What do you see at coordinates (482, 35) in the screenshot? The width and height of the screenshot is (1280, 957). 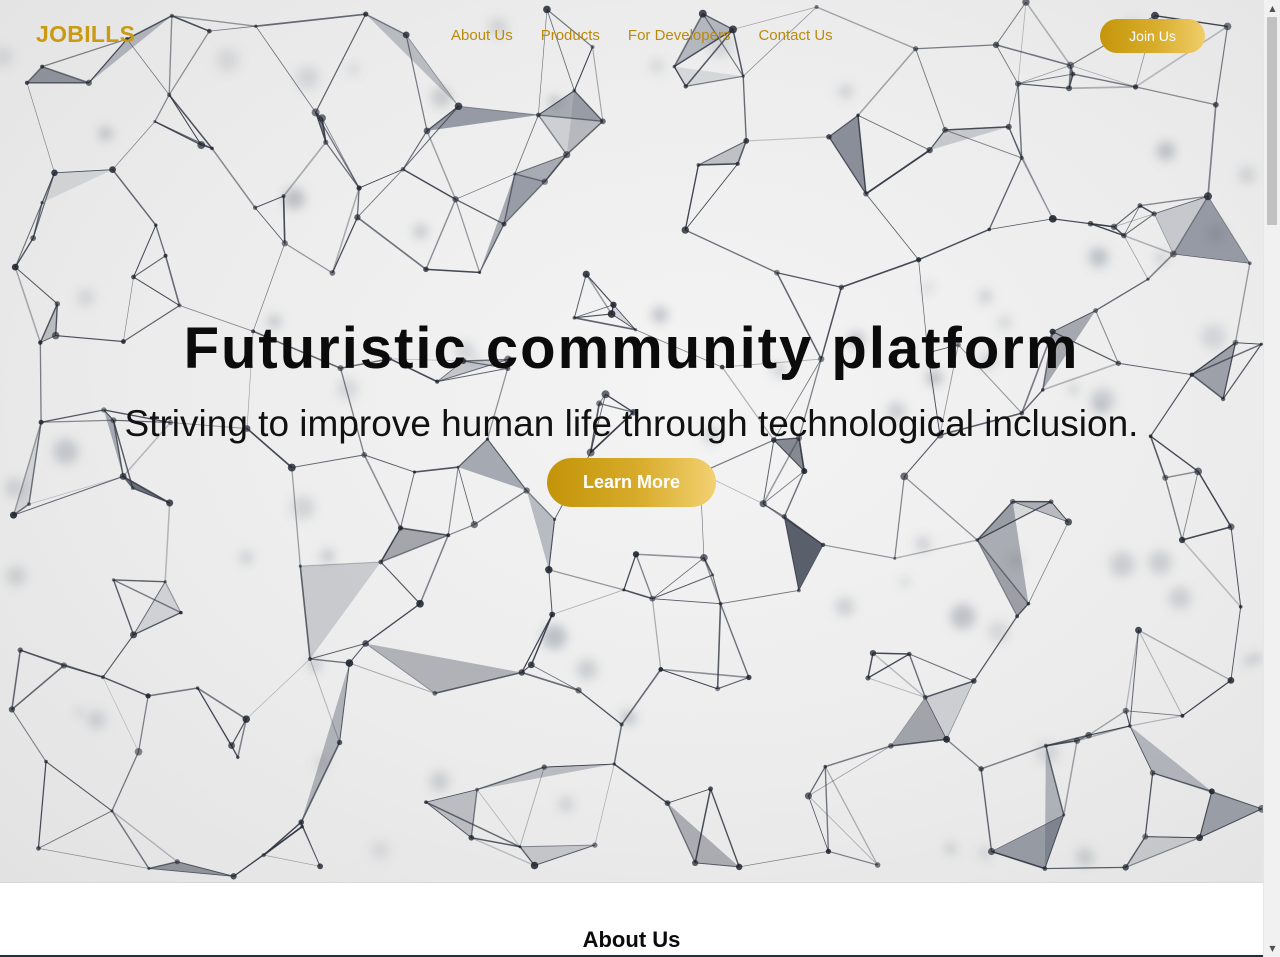 I see `nav-link-about-us: About Us` at bounding box center [482, 35].